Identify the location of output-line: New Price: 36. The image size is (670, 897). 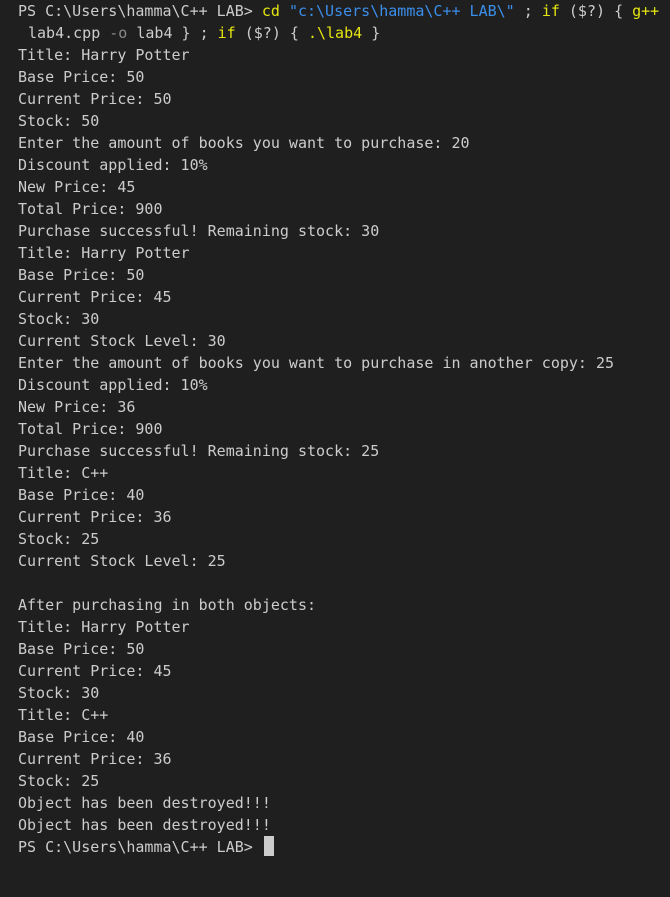
(77, 407).